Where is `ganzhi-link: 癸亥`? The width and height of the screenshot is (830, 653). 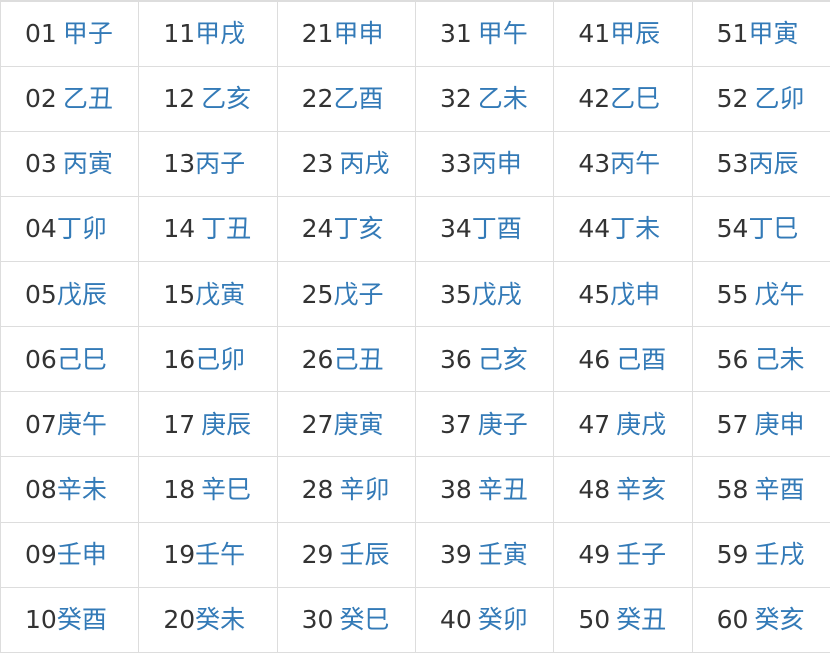
ganzhi-link: 癸亥 is located at coordinates (779, 619).